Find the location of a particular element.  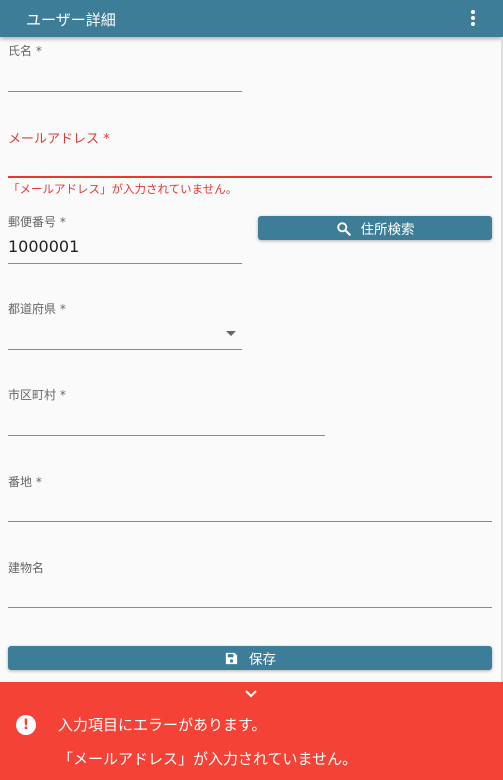

chevron-down-icon is located at coordinates (251, 693).